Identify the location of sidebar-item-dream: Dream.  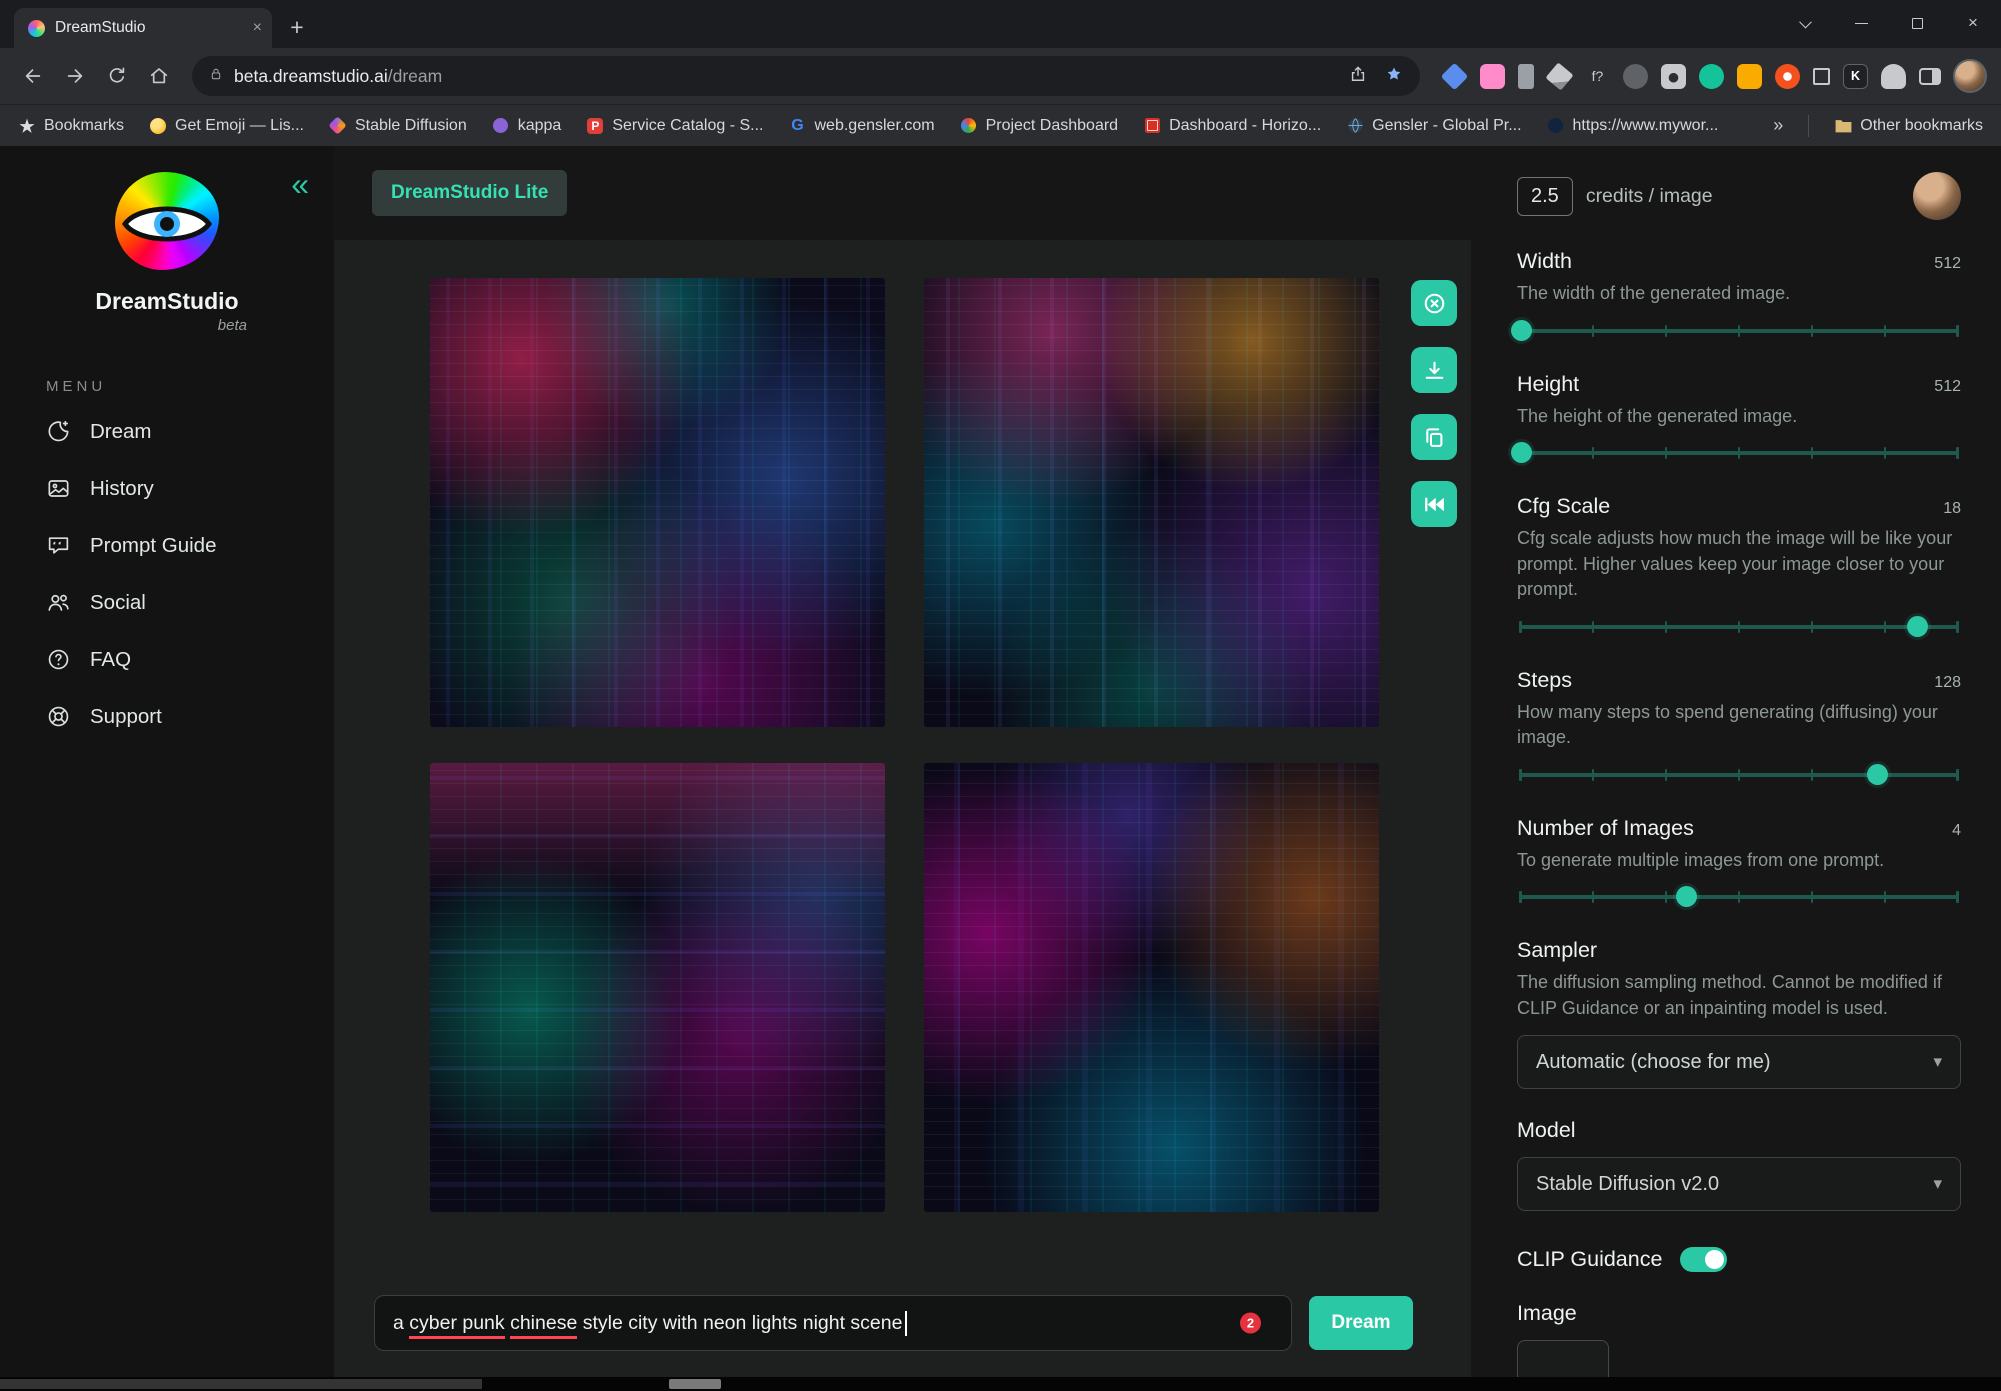
(167, 431).